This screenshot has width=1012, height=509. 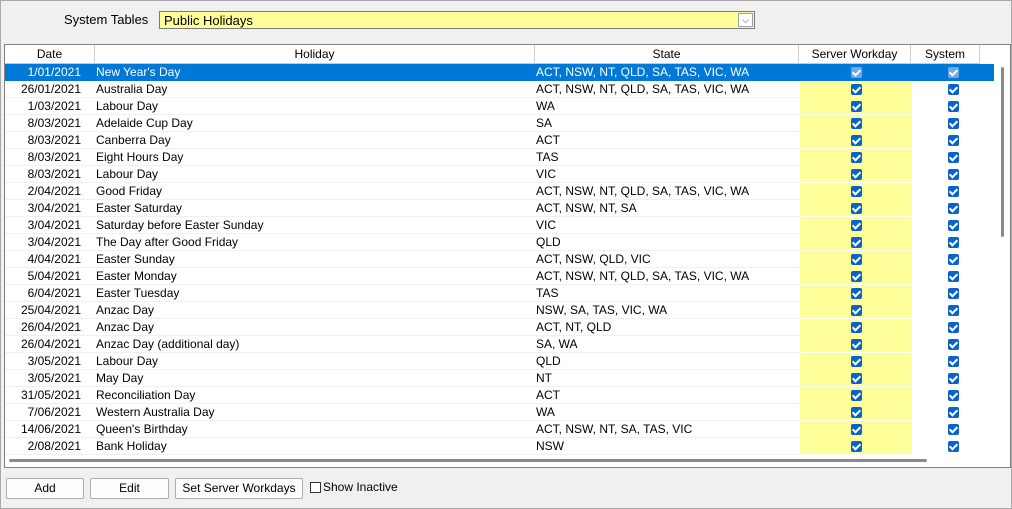 What do you see at coordinates (667, 191) in the screenshot?
I see `cell-state: ACT, NSW, NT, QLD, SA, TAS, VIC, WA` at bounding box center [667, 191].